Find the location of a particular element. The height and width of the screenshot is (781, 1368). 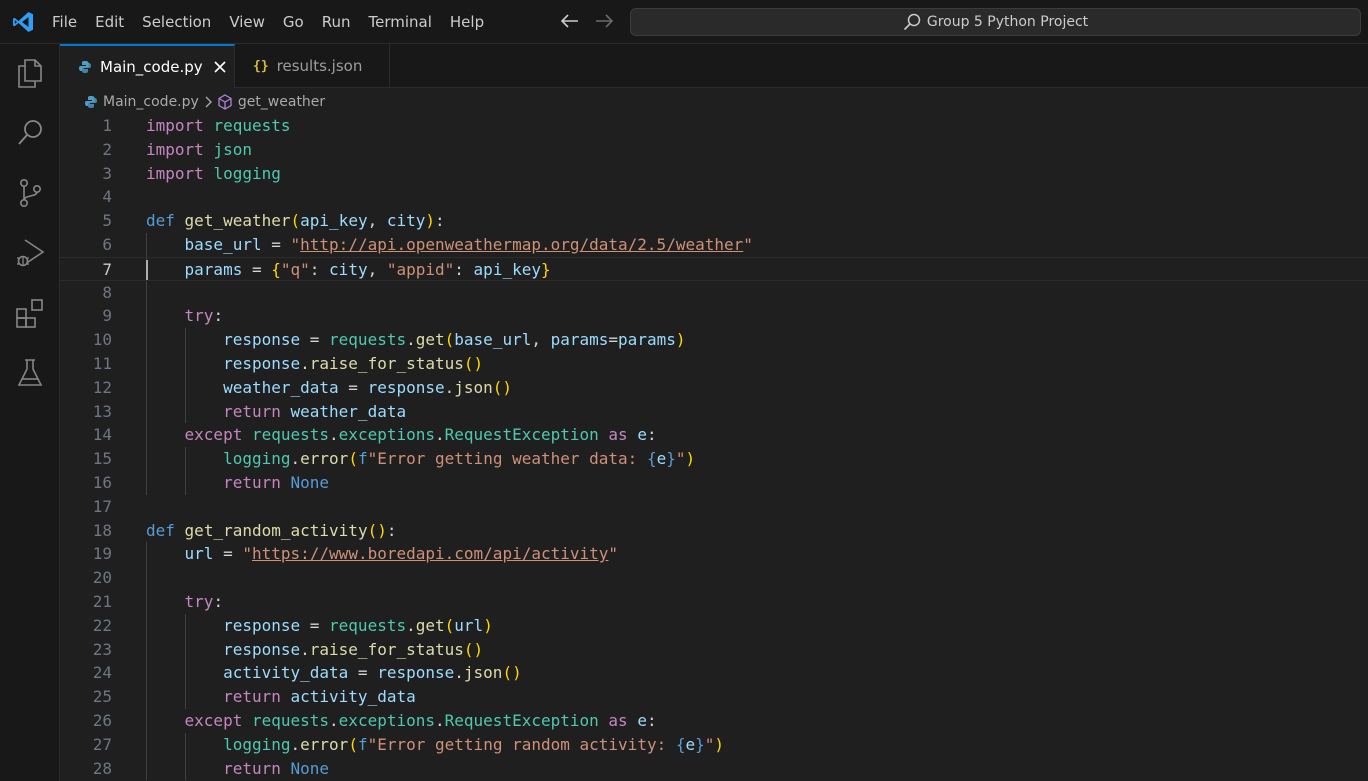

code-token: logging is located at coordinates (257, 459).